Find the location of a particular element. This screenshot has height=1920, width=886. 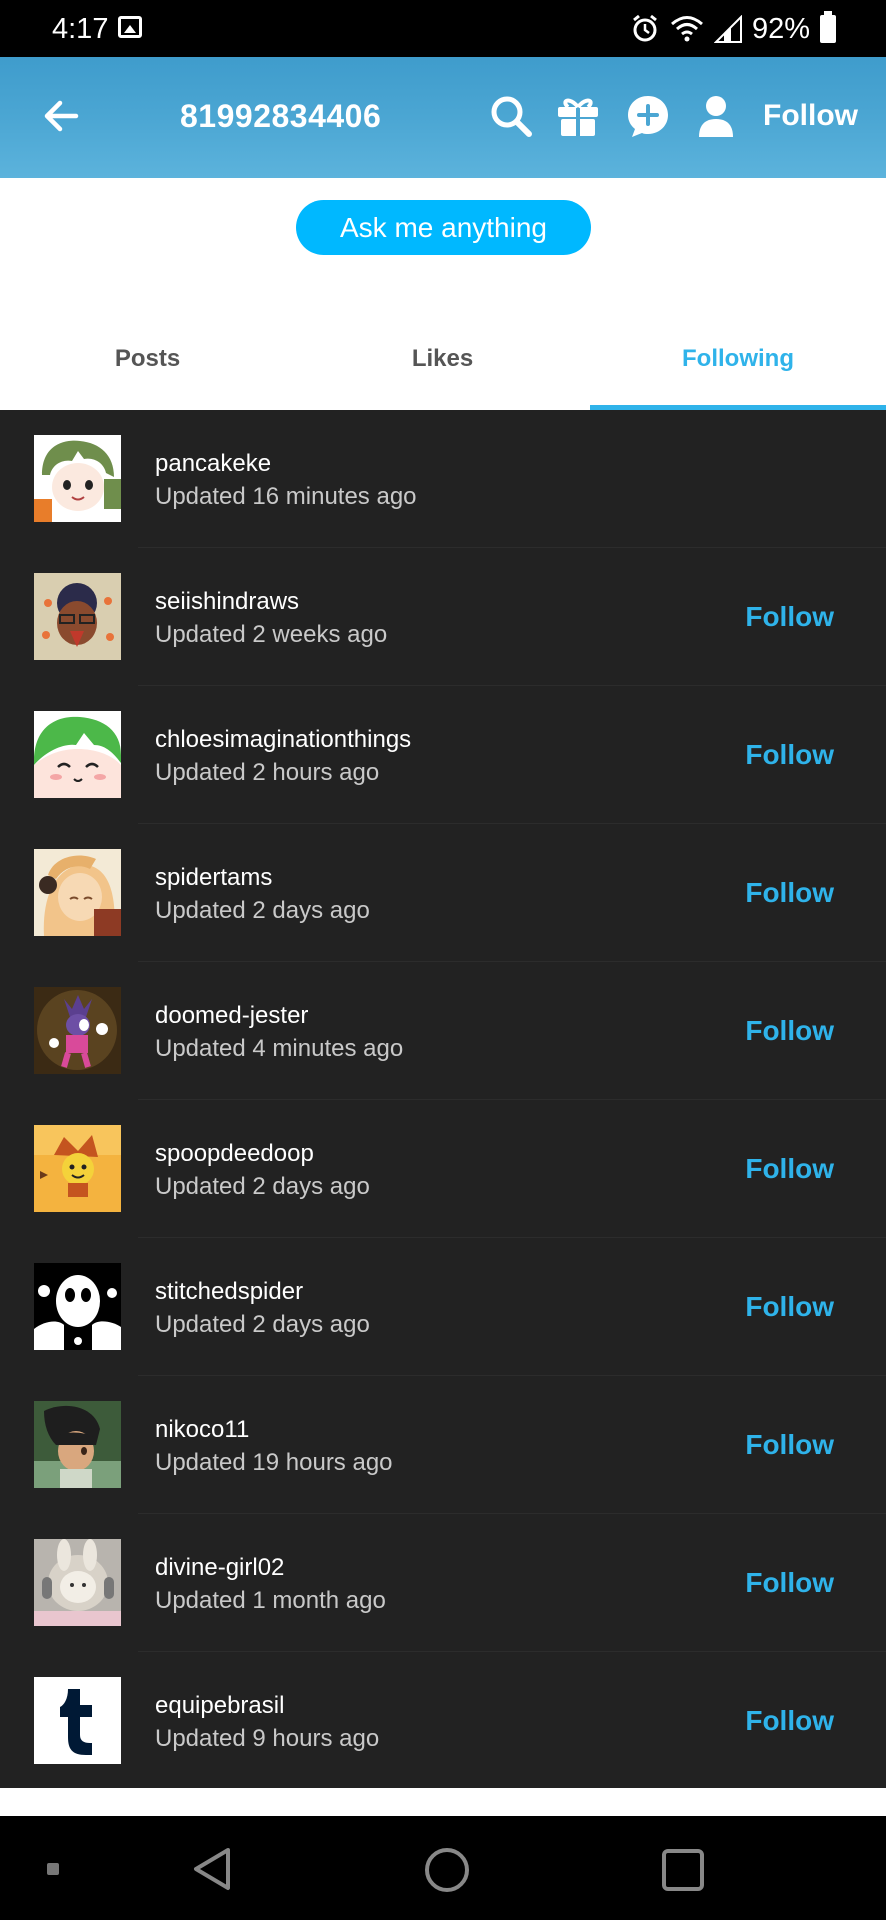

nav-indicator-icon is located at coordinates (53, 1869).